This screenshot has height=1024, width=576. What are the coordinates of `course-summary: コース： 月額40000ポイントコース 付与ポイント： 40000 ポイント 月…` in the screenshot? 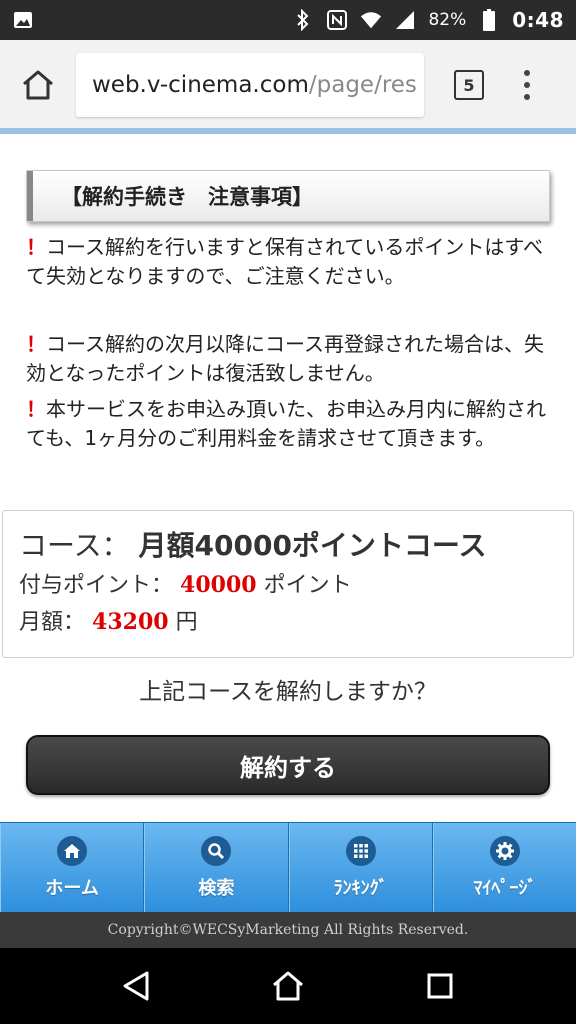 It's located at (288, 584).